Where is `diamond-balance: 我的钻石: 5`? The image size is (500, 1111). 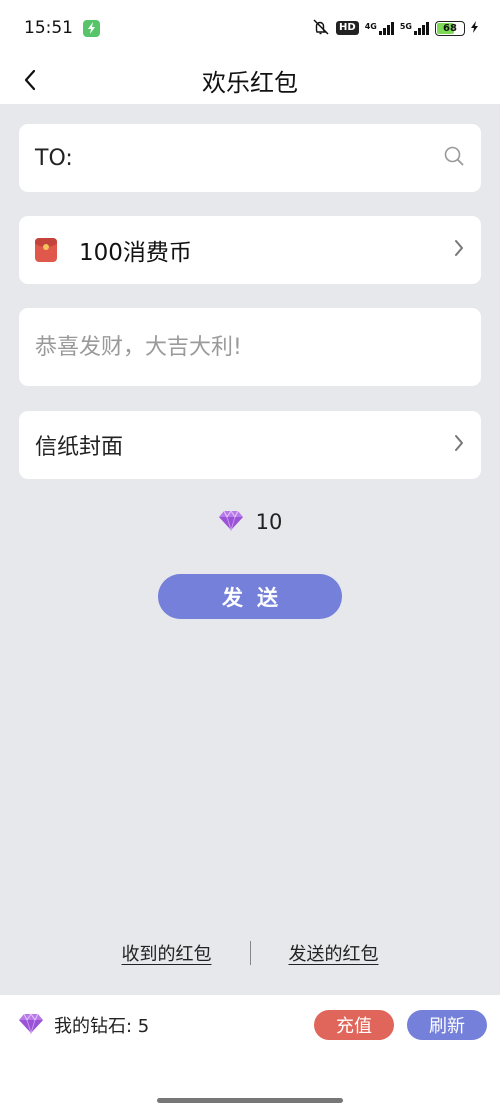 diamond-balance: 我的钻石: 5 is located at coordinates (83, 1025).